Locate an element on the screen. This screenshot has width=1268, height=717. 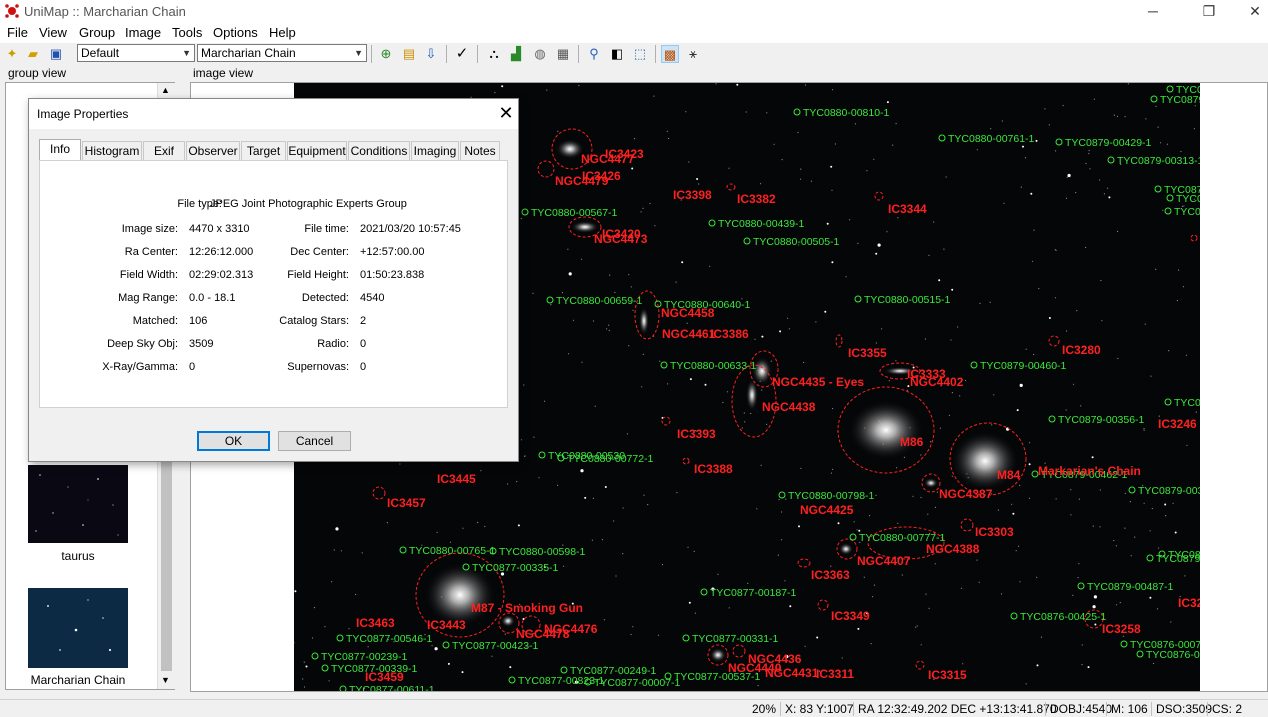
dialog-close-icon: ✕ is located at coordinates (506, 113).